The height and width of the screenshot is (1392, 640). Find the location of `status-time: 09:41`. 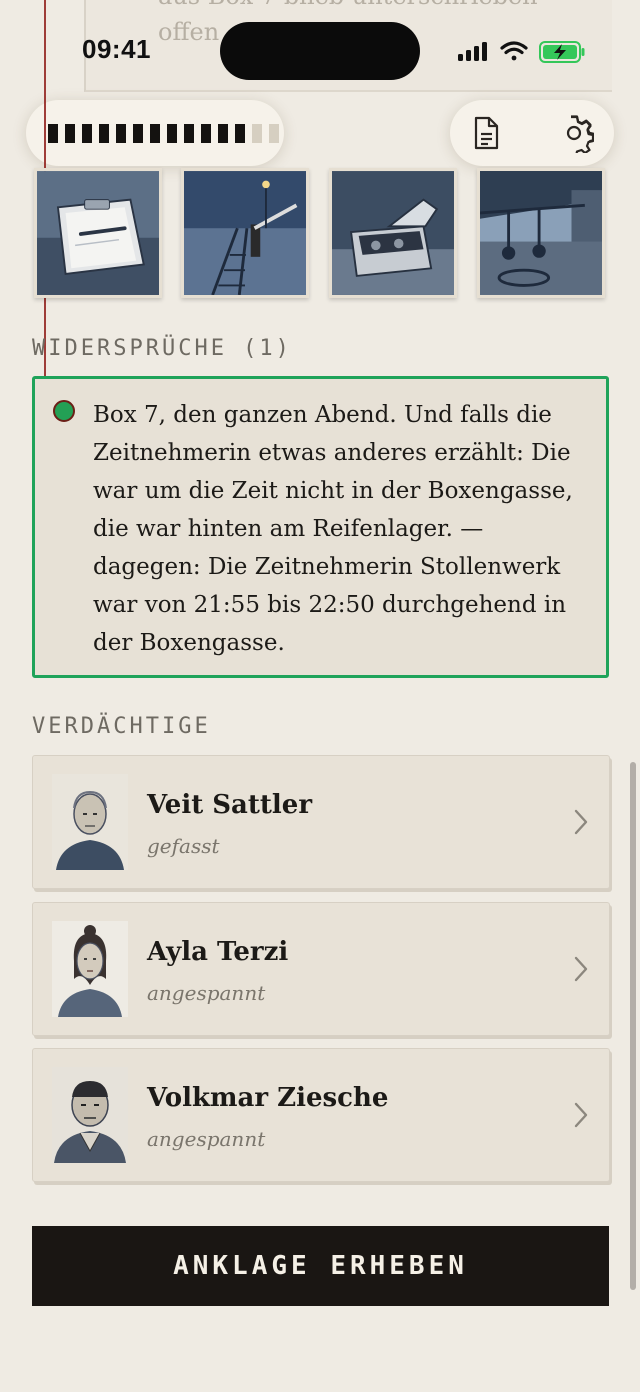

status-time: 09:41 is located at coordinates (116, 49).